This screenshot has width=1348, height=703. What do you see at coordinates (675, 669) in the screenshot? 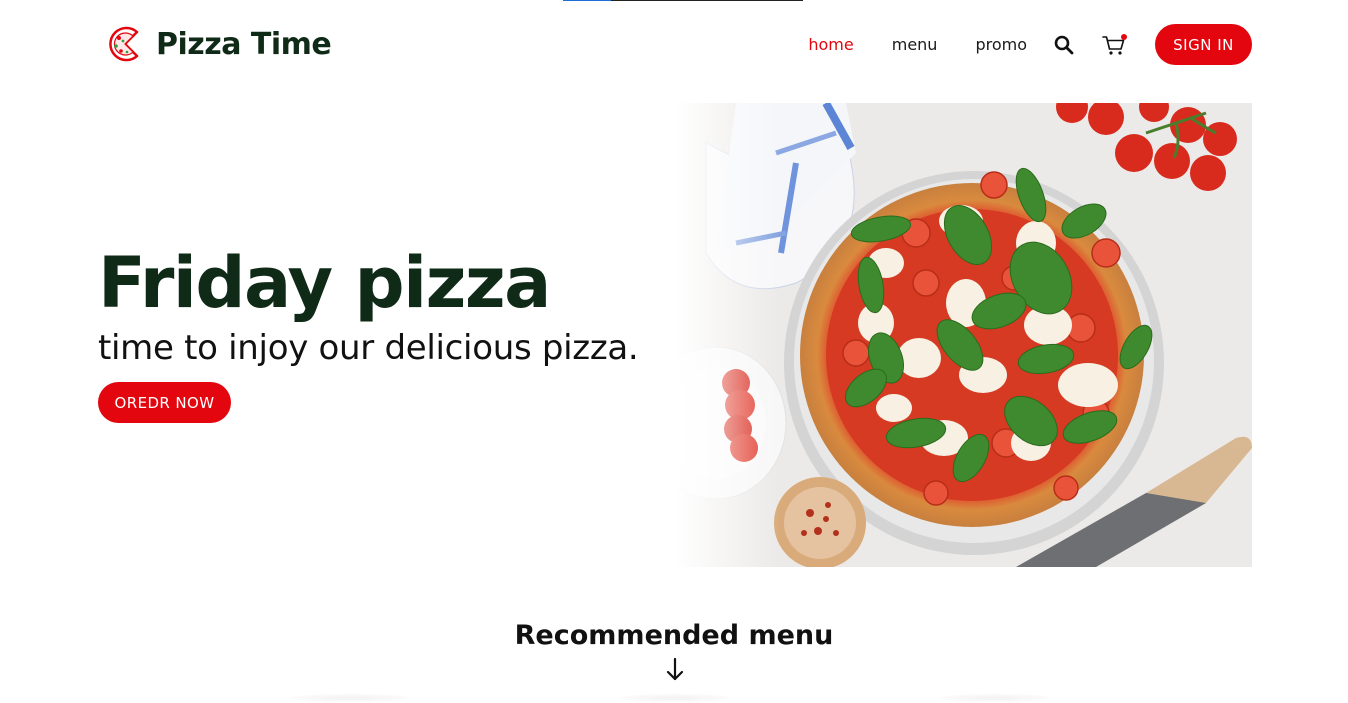
I see `arrow-down-icon` at bounding box center [675, 669].